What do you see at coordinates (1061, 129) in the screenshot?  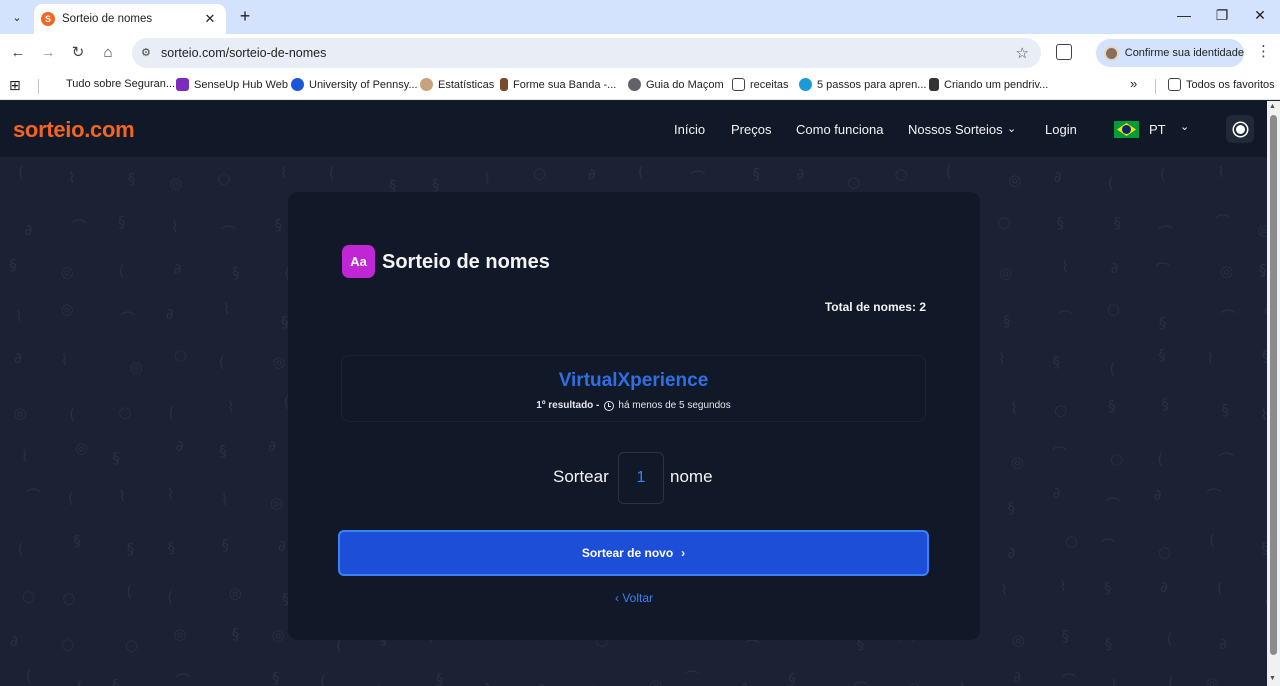 I see `nav-login: Login` at bounding box center [1061, 129].